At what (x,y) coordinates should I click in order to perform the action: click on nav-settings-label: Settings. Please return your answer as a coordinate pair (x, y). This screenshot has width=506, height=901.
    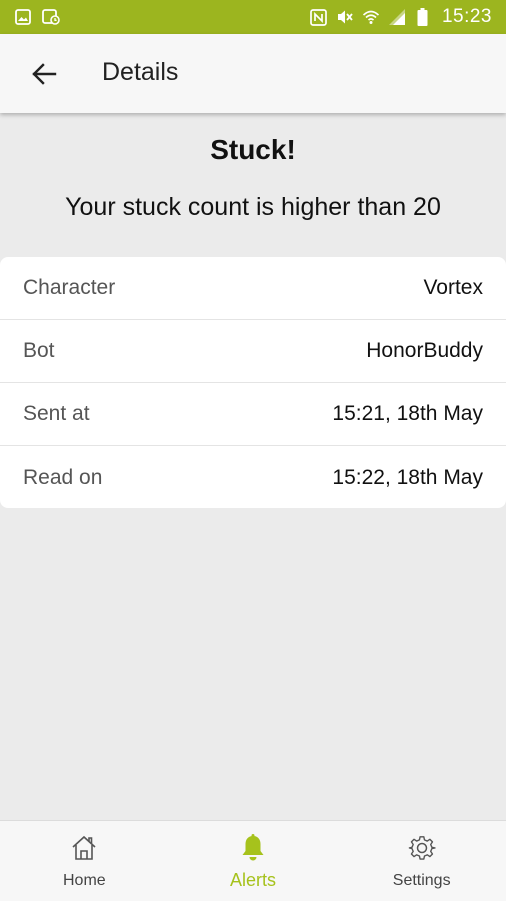
    Looking at the image, I should click on (421, 880).